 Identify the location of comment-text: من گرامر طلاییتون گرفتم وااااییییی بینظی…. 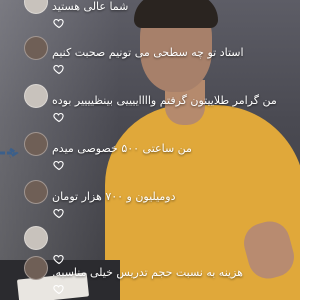
(164, 100).